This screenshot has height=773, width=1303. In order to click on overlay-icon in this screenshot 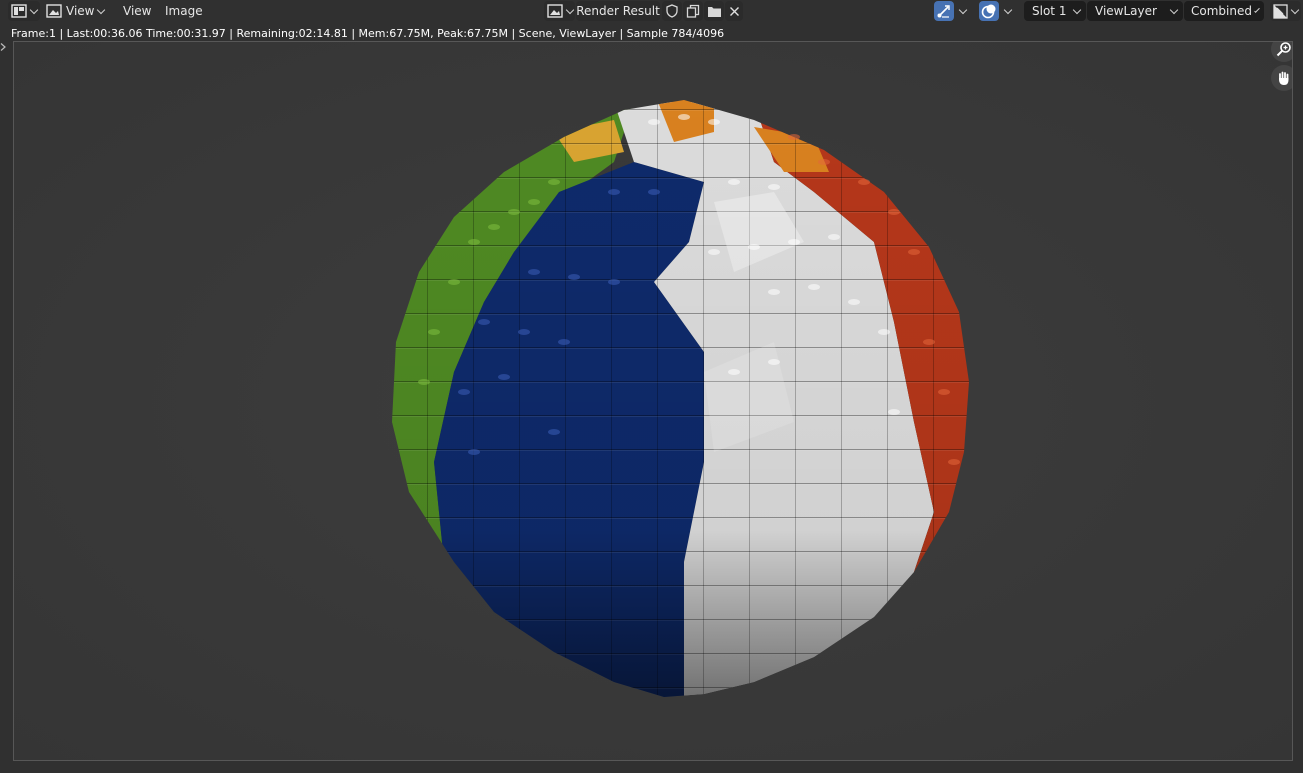, I will do `click(989, 11)`.